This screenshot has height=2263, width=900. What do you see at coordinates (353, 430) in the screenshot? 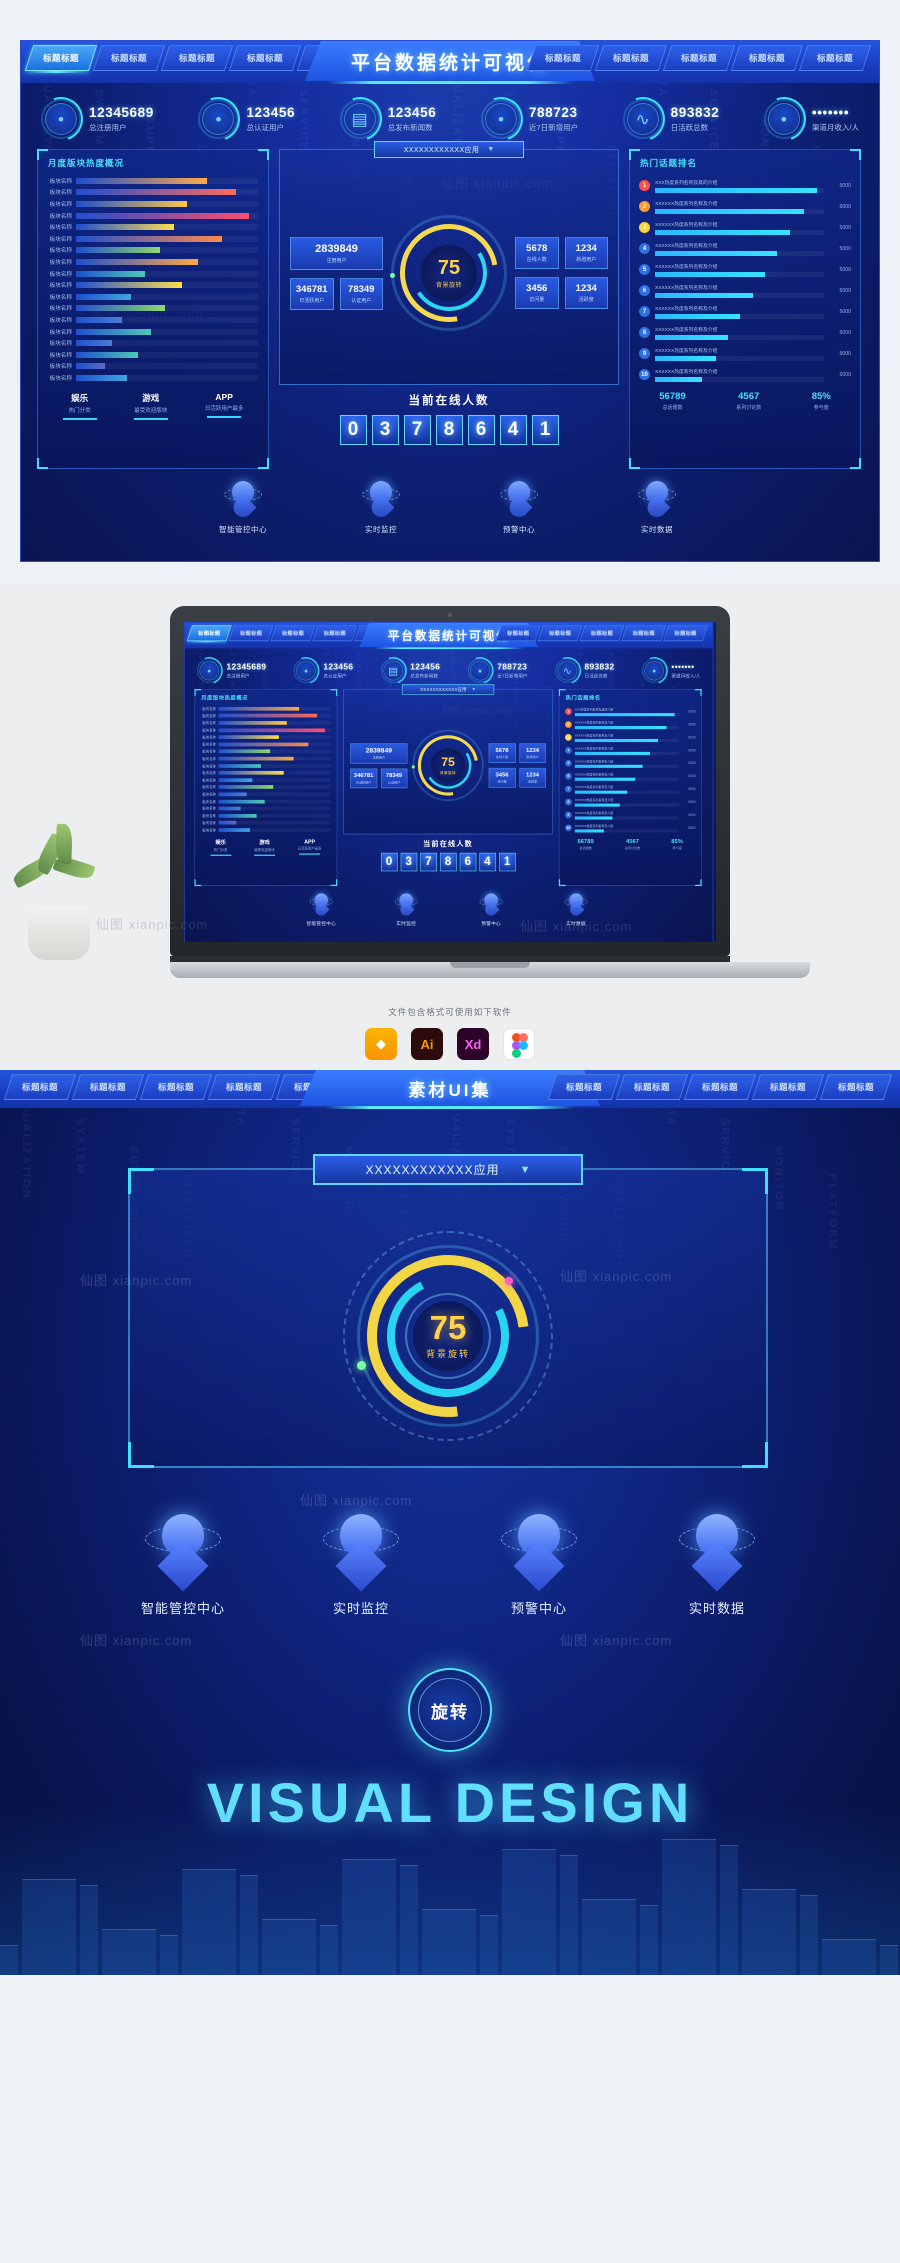
I see `counter-digit: 0` at bounding box center [353, 430].